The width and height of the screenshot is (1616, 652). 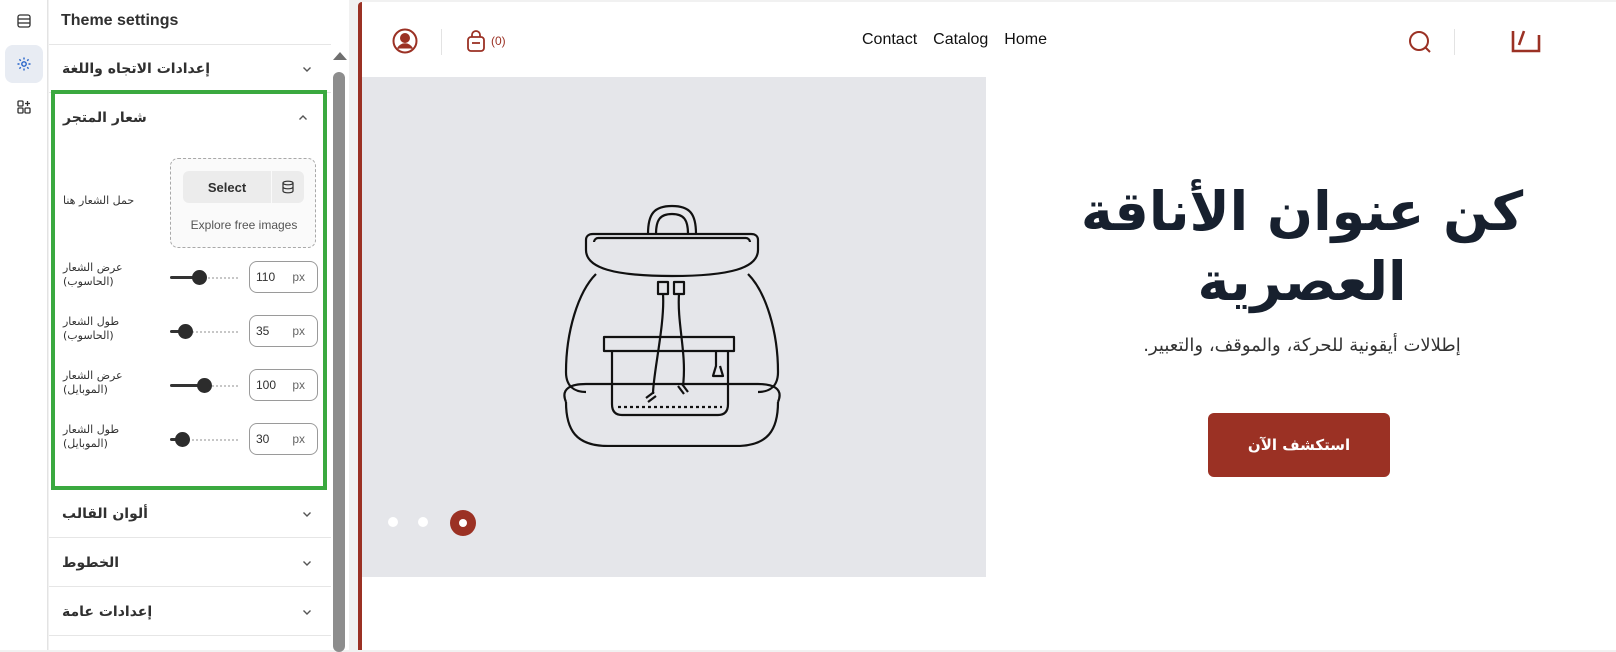 I want to click on setting-label: طول الشعار (الموبايل), so click(x=91, y=436).